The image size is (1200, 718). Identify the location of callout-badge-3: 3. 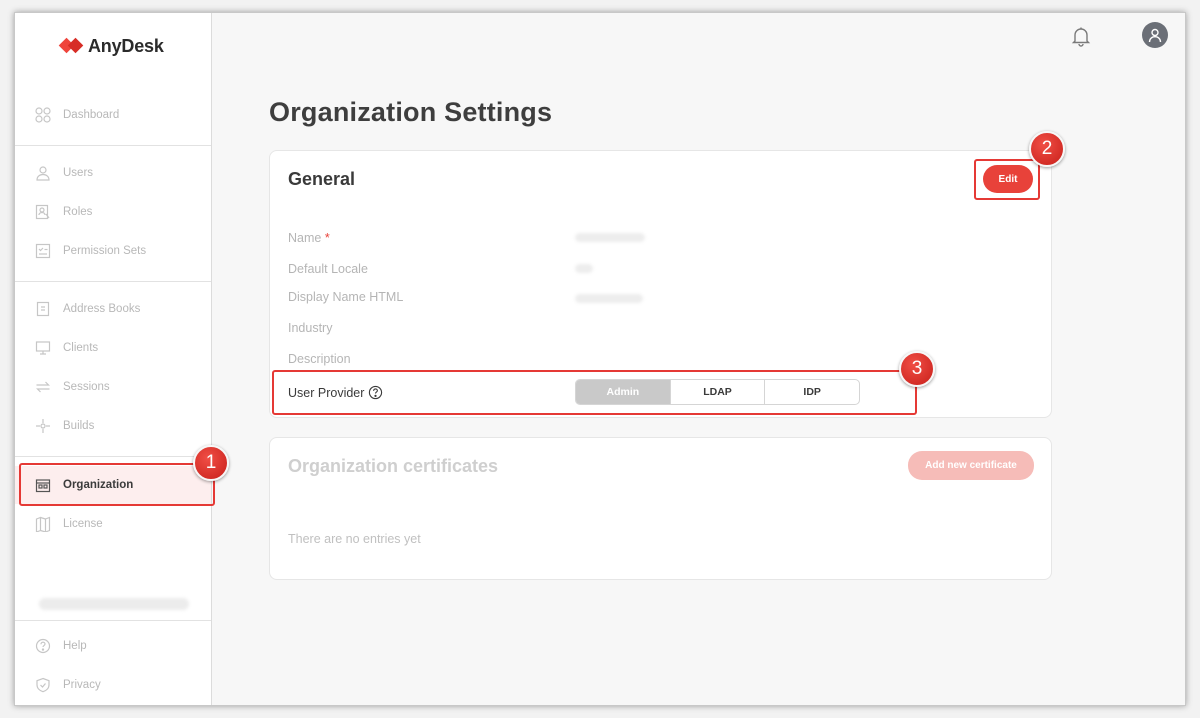
(917, 369).